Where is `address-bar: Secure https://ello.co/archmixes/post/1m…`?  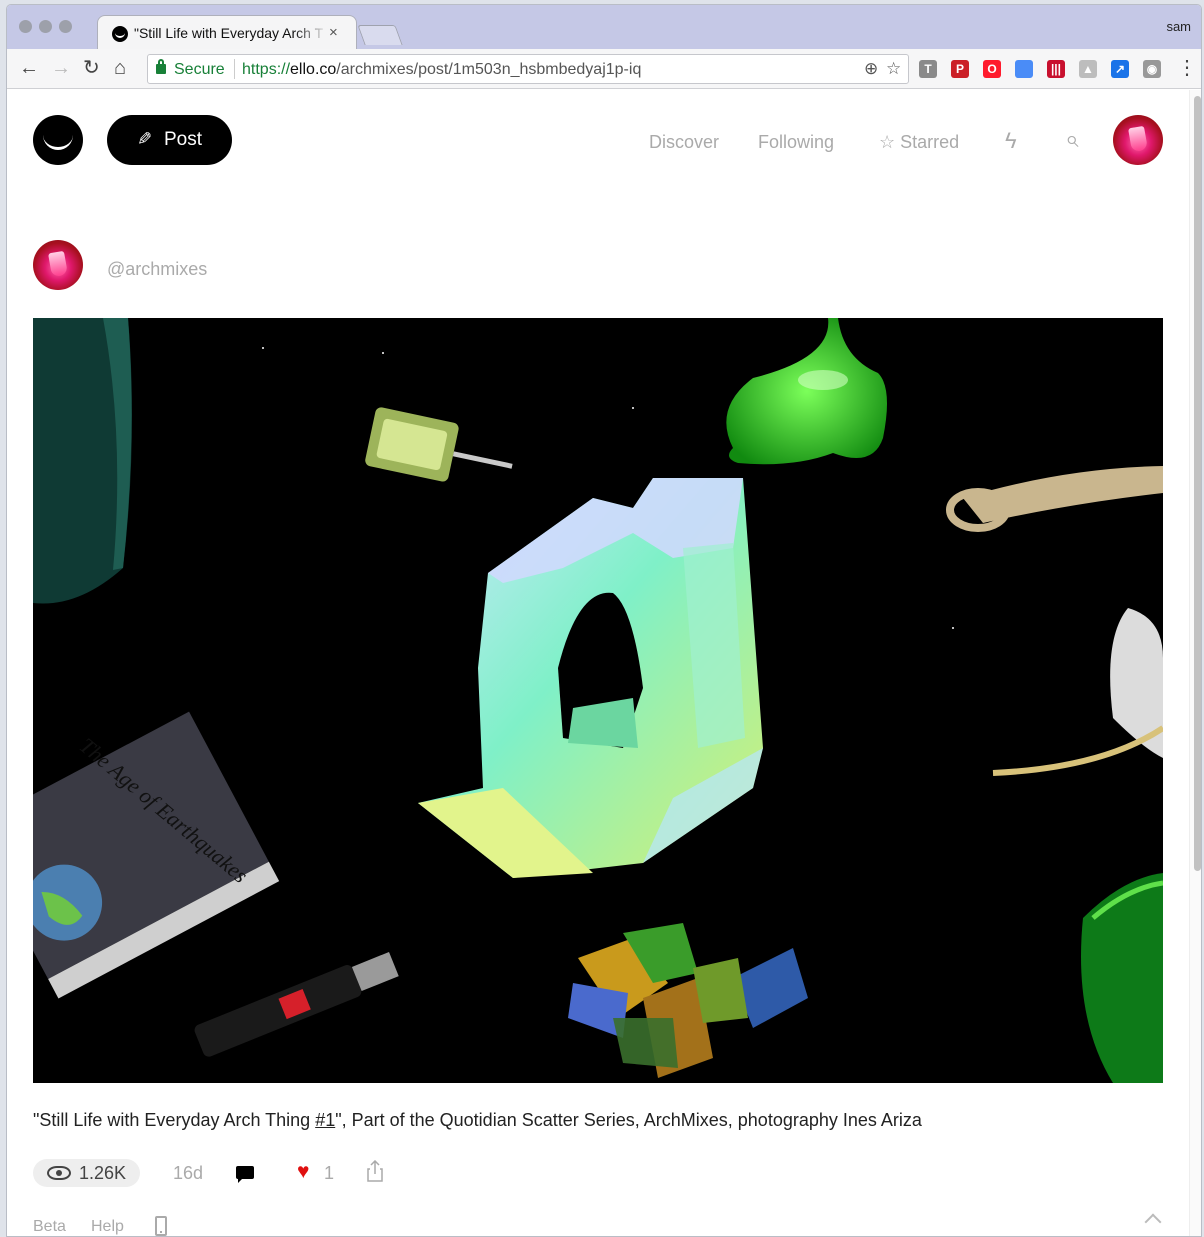
address-bar: Secure https://ello.co/archmixes/post/1m… is located at coordinates (528, 69).